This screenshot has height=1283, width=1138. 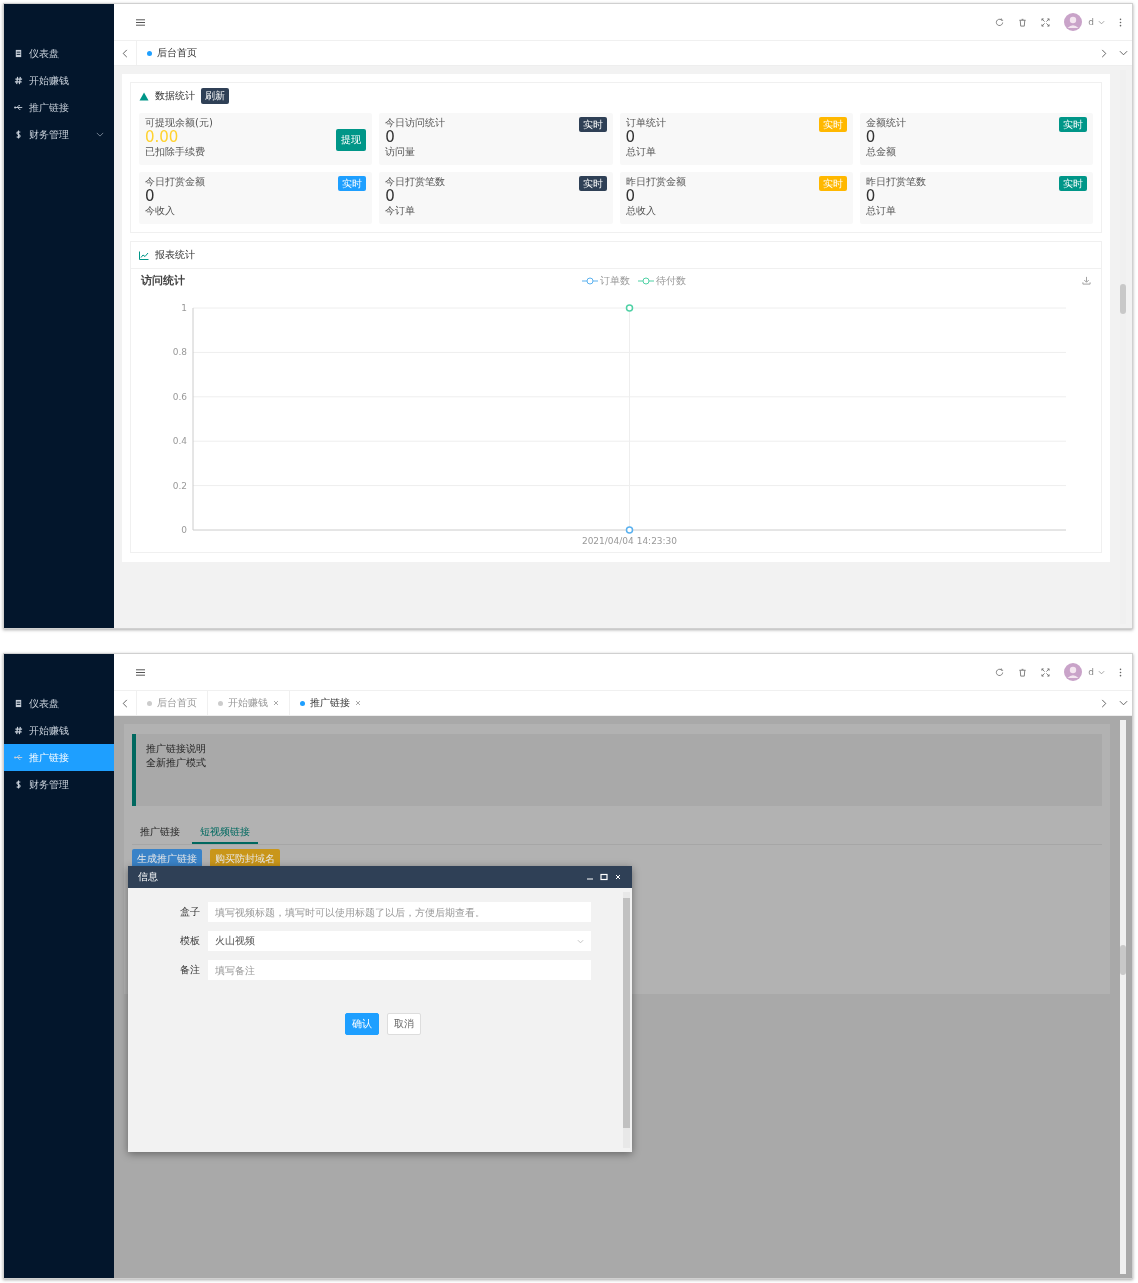 I want to click on y-tick-label: 0.4, so click(x=179, y=441).